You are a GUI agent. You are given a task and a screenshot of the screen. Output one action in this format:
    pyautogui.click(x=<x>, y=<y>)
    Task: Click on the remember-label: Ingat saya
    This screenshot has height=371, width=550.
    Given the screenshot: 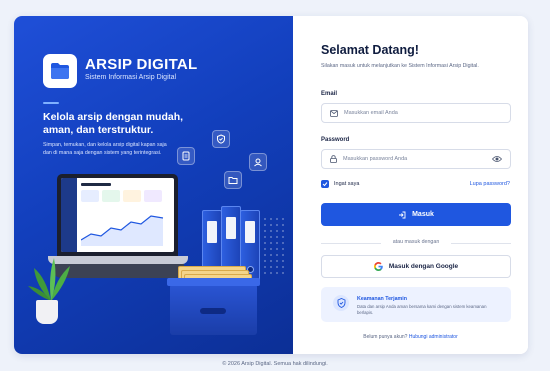 What is the action you would take?
    pyautogui.click(x=346, y=184)
    